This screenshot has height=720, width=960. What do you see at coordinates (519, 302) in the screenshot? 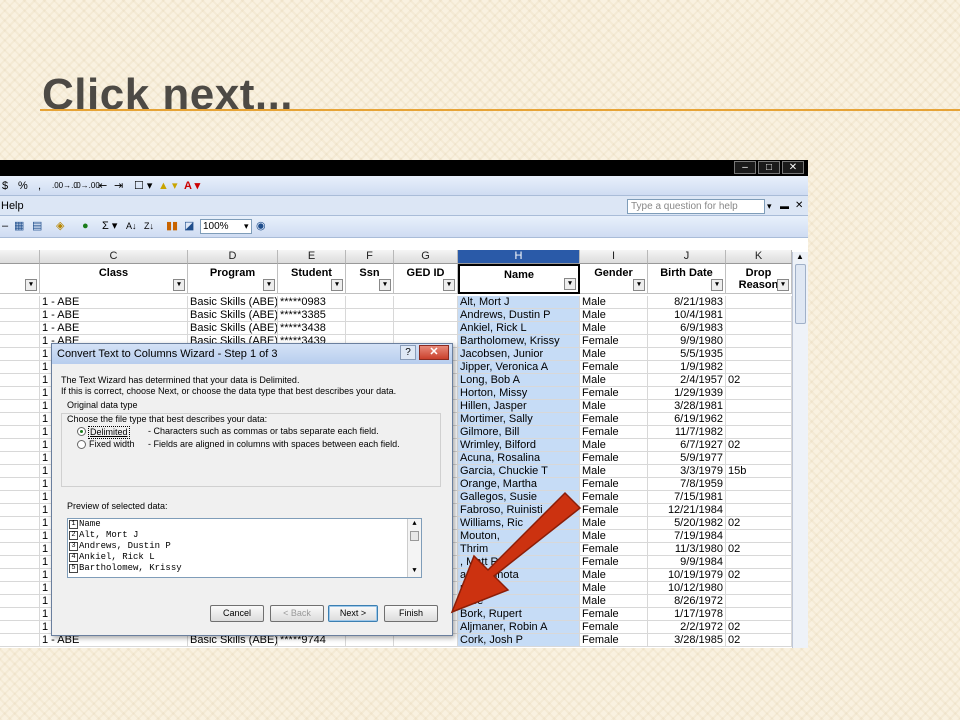
I see `table-cell-h: Alt, Mort J` at bounding box center [519, 302].